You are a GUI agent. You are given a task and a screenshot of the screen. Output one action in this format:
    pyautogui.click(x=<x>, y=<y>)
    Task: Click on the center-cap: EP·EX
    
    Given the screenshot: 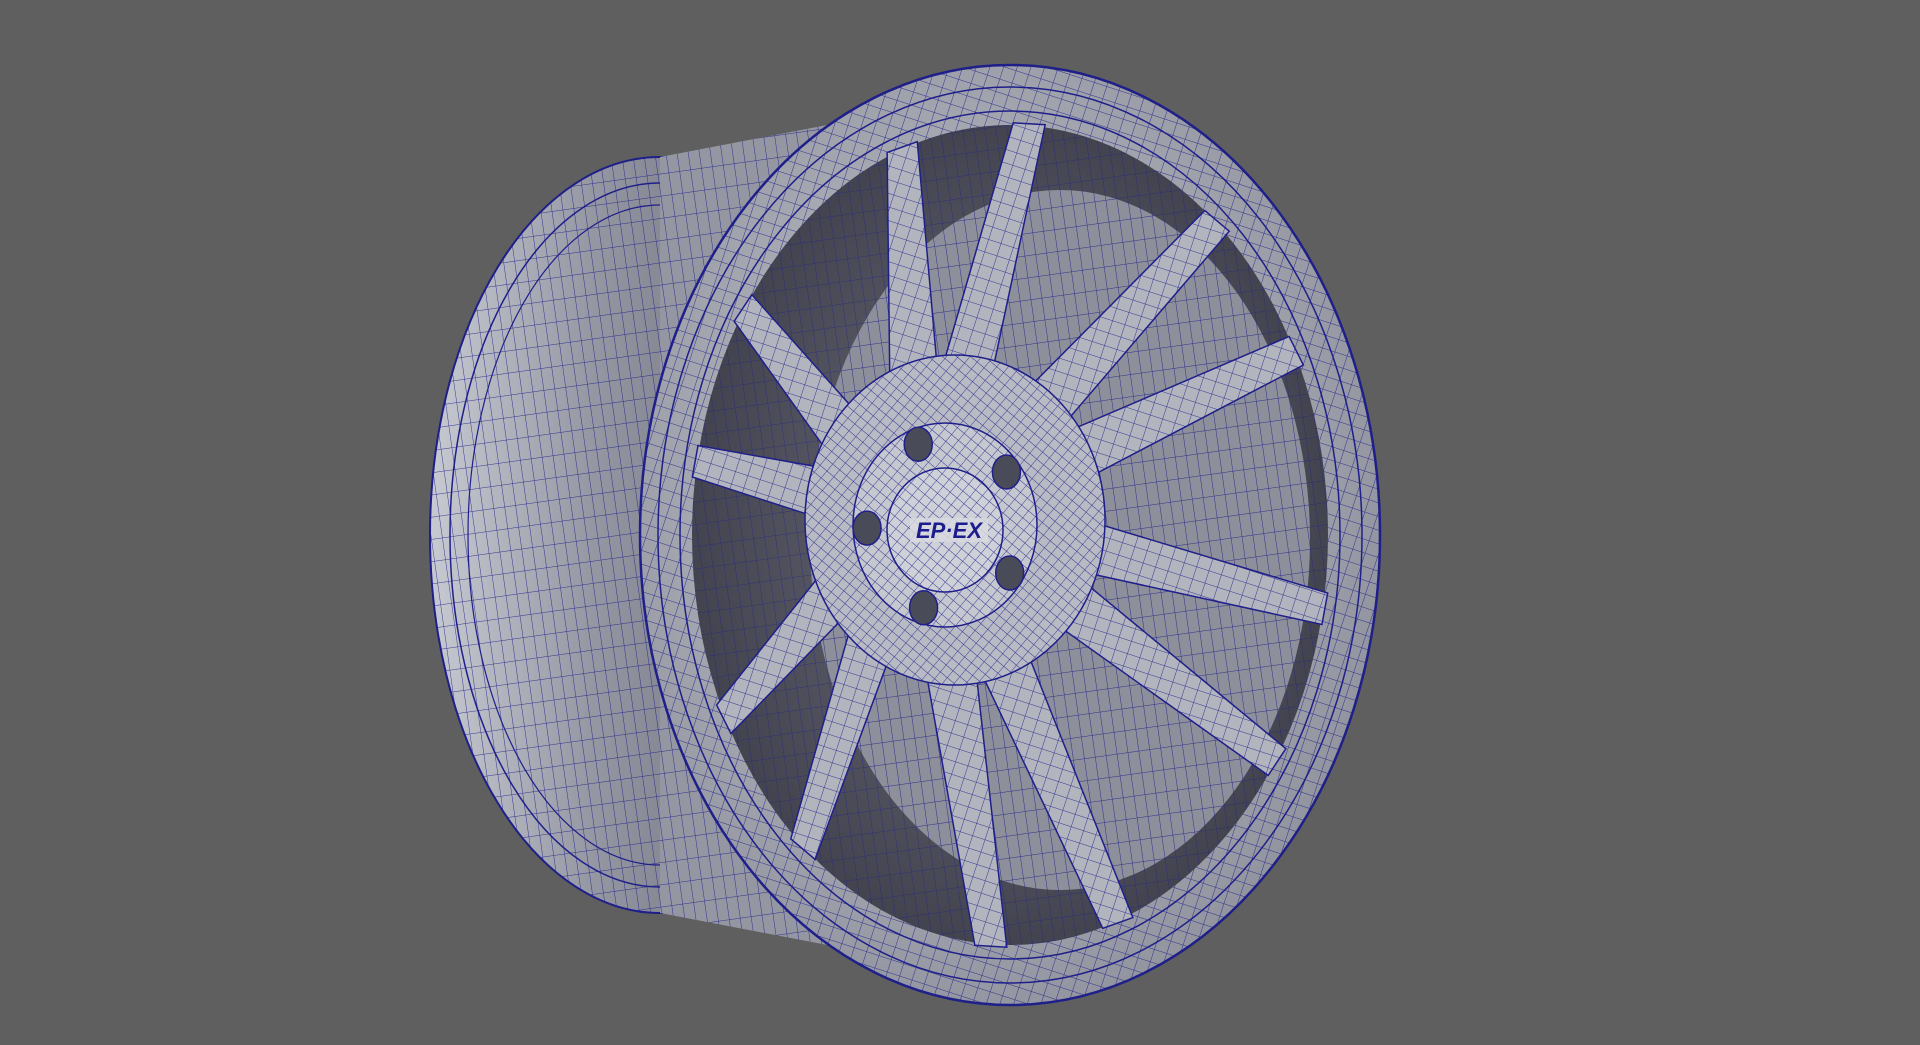 What is the action you would take?
    pyautogui.click(x=945, y=530)
    